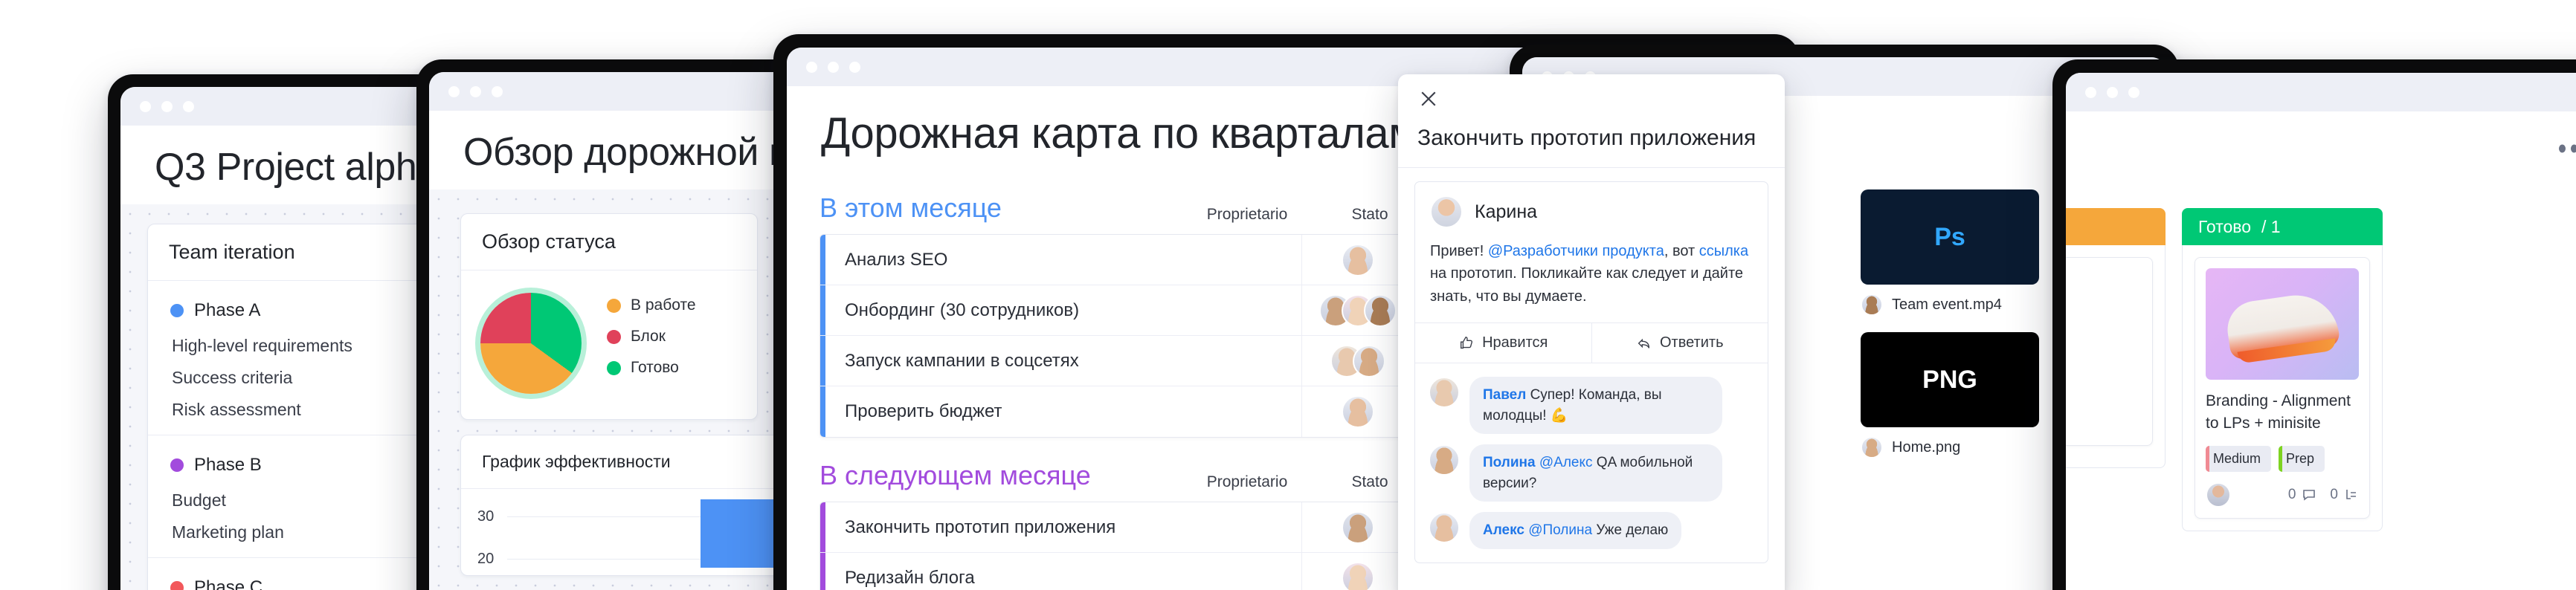 This screenshot has width=2576, height=590. What do you see at coordinates (2225, 226) in the screenshot?
I see `kanban-column-label: Готово` at bounding box center [2225, 226].